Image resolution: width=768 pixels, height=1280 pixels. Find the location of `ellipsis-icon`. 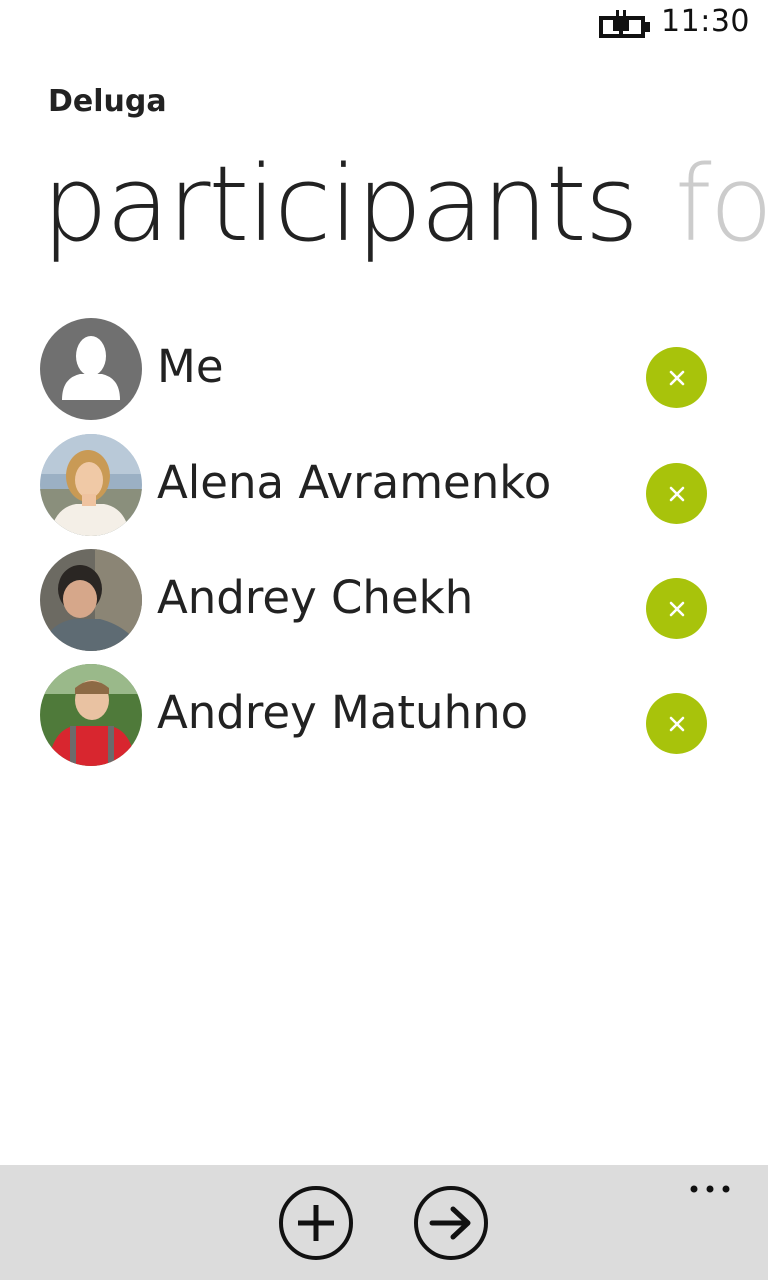

ellipsis-icon is located at coordinates (710, 1189).